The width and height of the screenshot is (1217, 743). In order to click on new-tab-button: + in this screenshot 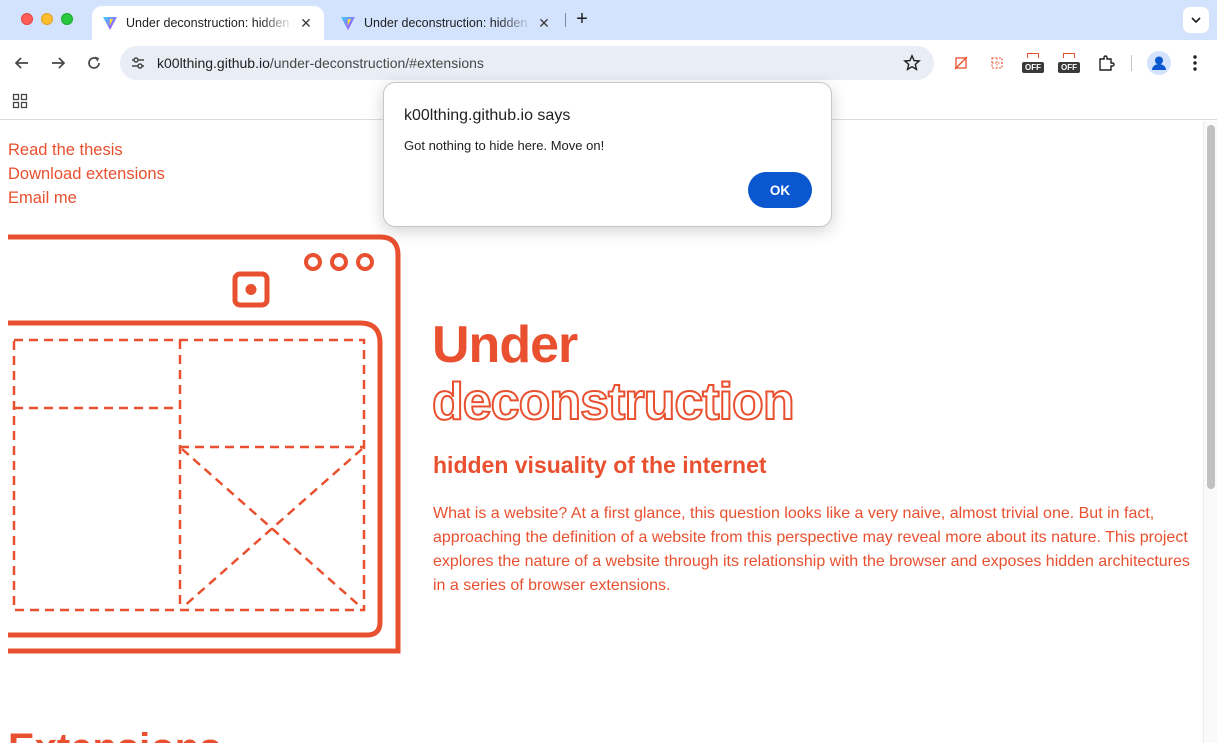, I will do `click(582, 19)`.